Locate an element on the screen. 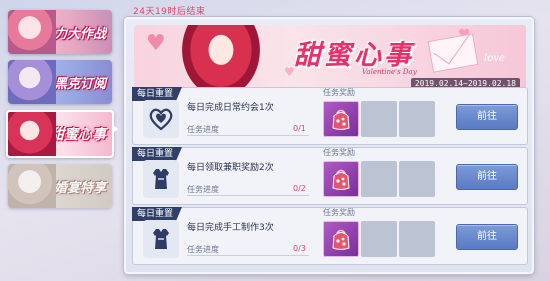 The width and height of the screenshot is (550, 281). sidebar-tab-subscription: 黑克订阅 is located at coordinates (60, 82).